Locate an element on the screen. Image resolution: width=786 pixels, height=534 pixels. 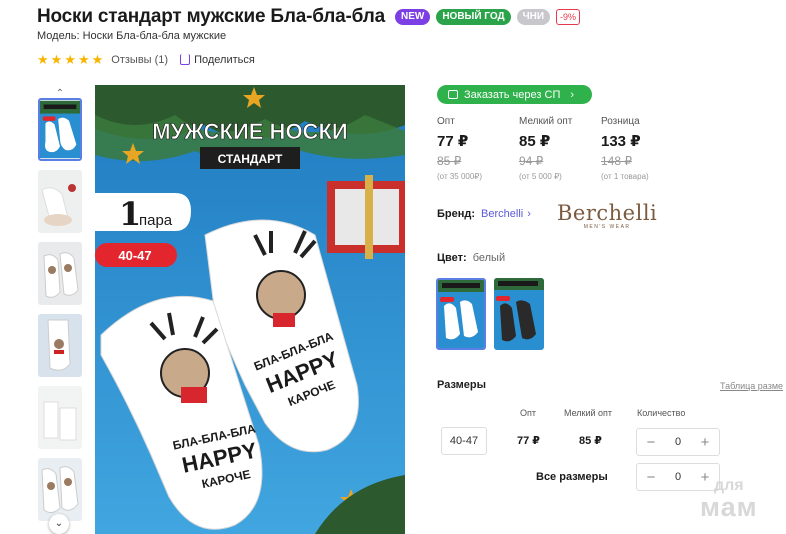
product-title: Носки стандарт мужские Бла-бла-бла is located at coordinates (211, 16).